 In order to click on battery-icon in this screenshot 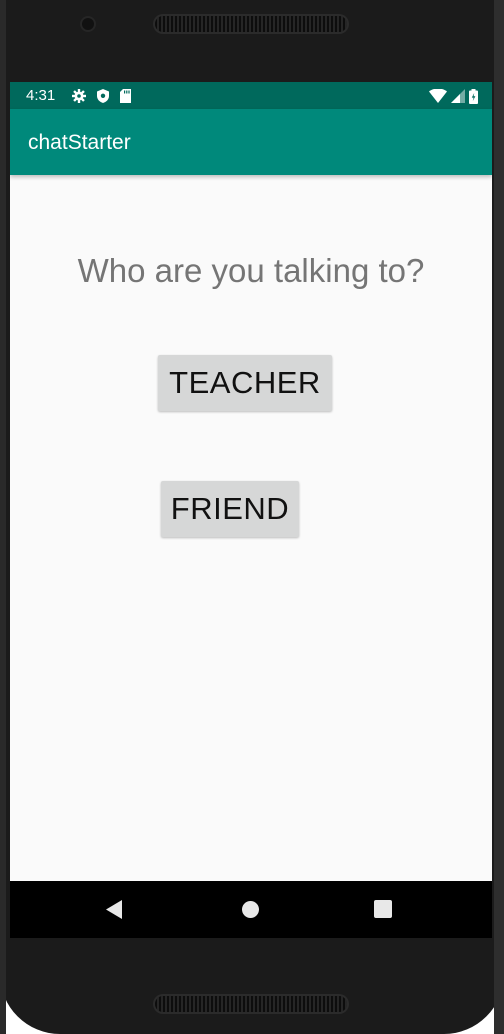, I will do `click(473, 96)`.